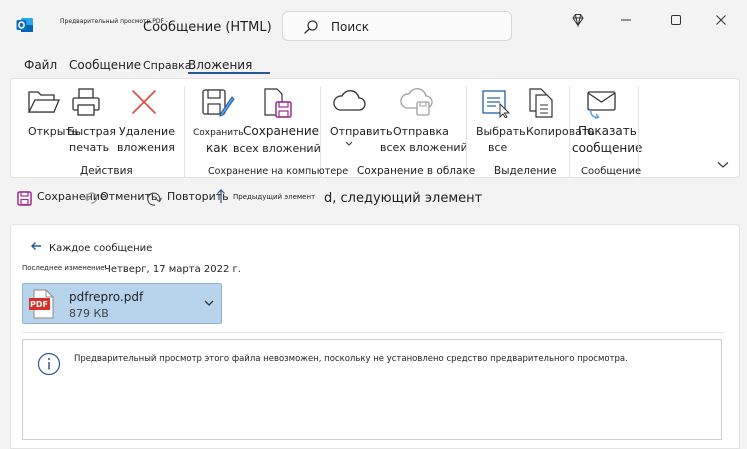 This screenshot has width=747, height=449. I want to click on envelope-arrow-icon, so click(602, 104).